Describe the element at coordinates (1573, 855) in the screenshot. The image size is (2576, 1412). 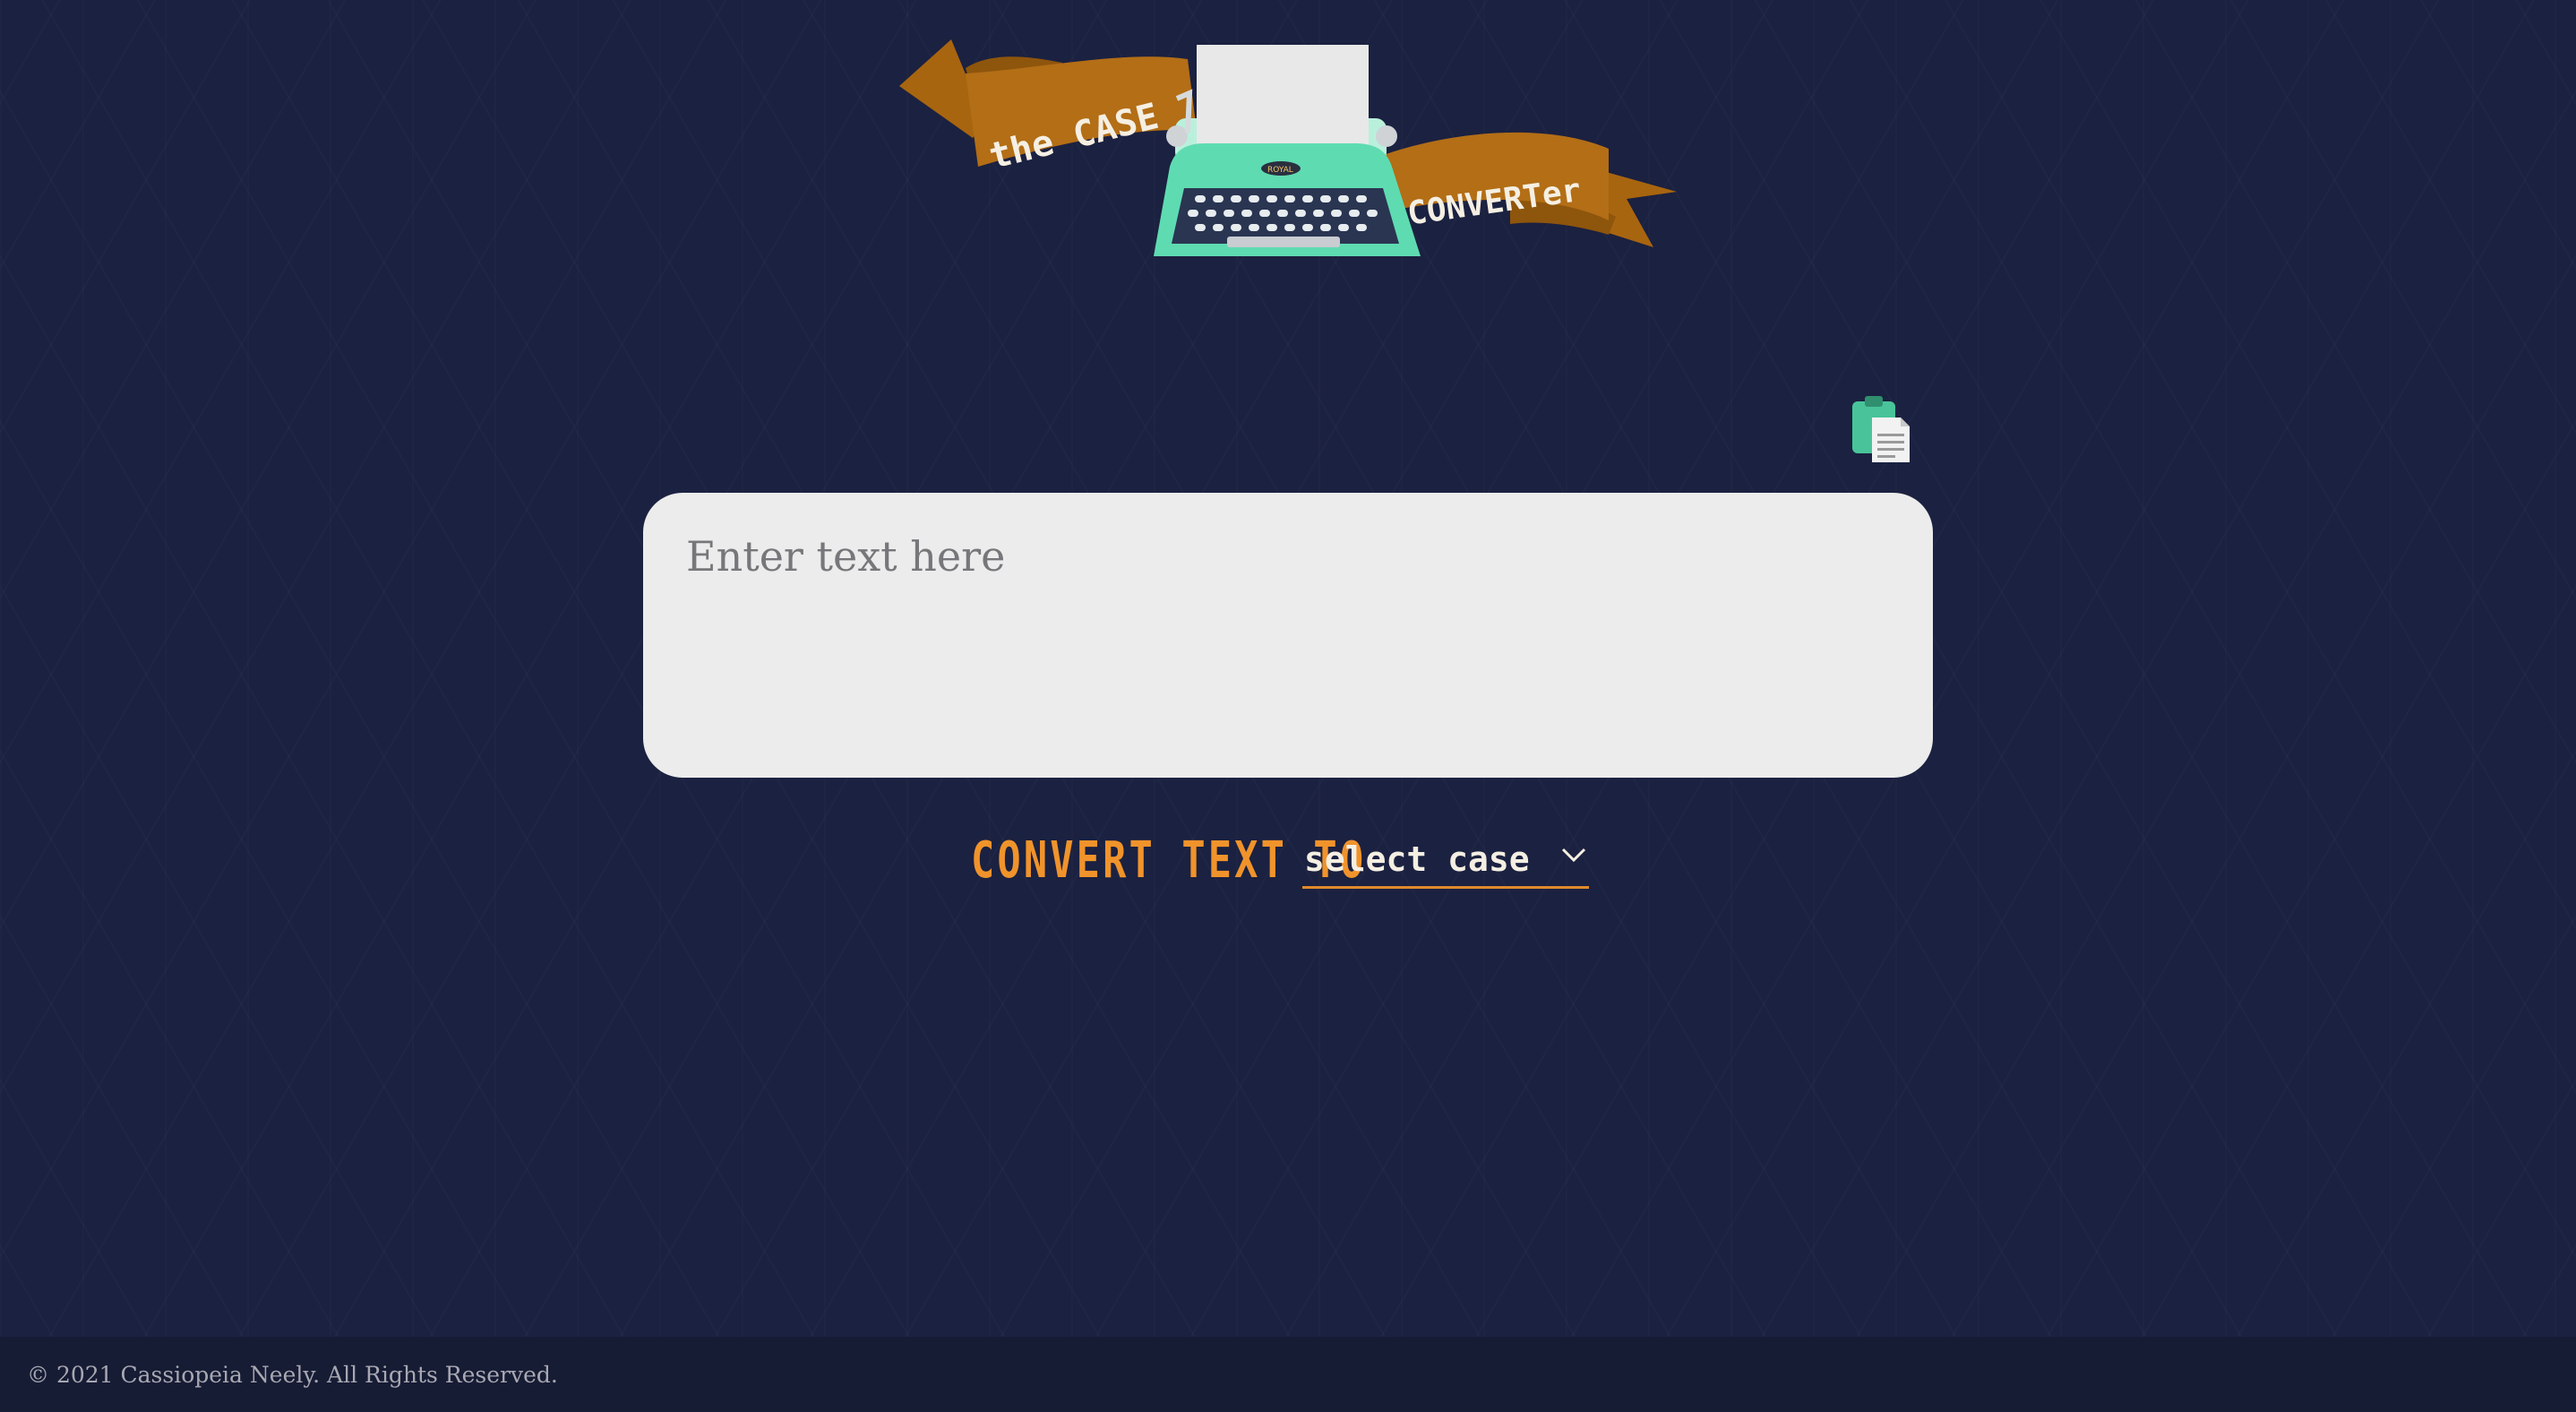
I see `chevron-down-icon` at that location.